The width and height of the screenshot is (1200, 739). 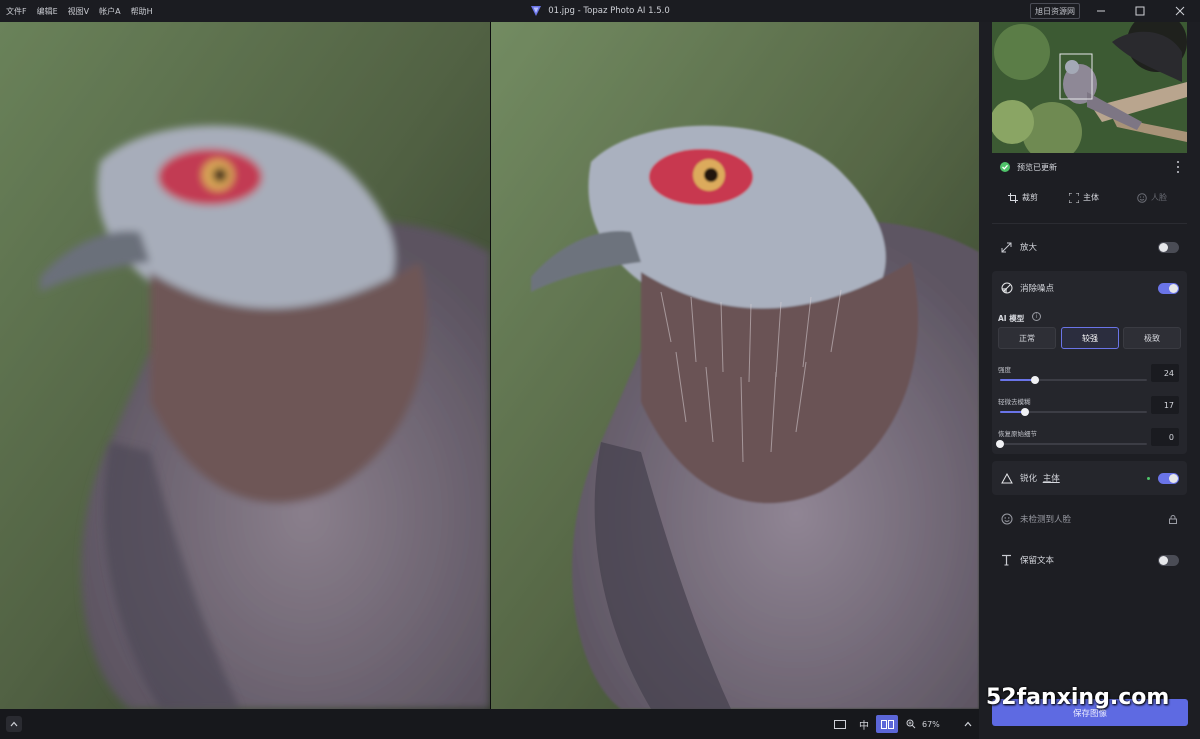 What do you see at coordinates (1159, 197) in the screenshot?
I see `face-label: 人脸` at bounding box center [1159, 197].